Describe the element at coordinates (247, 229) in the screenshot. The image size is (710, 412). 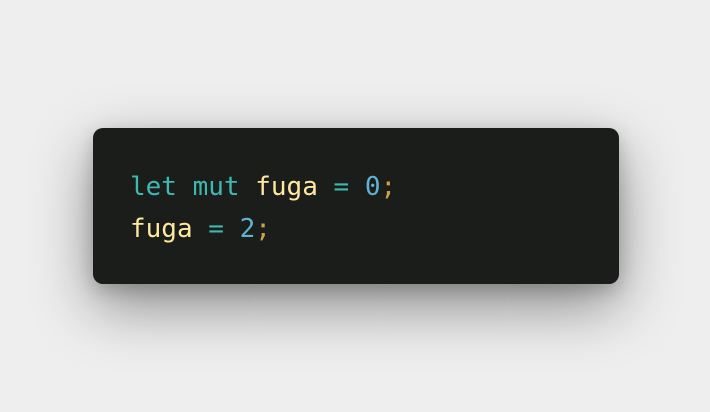
I see `number-literal: 2` at that location.